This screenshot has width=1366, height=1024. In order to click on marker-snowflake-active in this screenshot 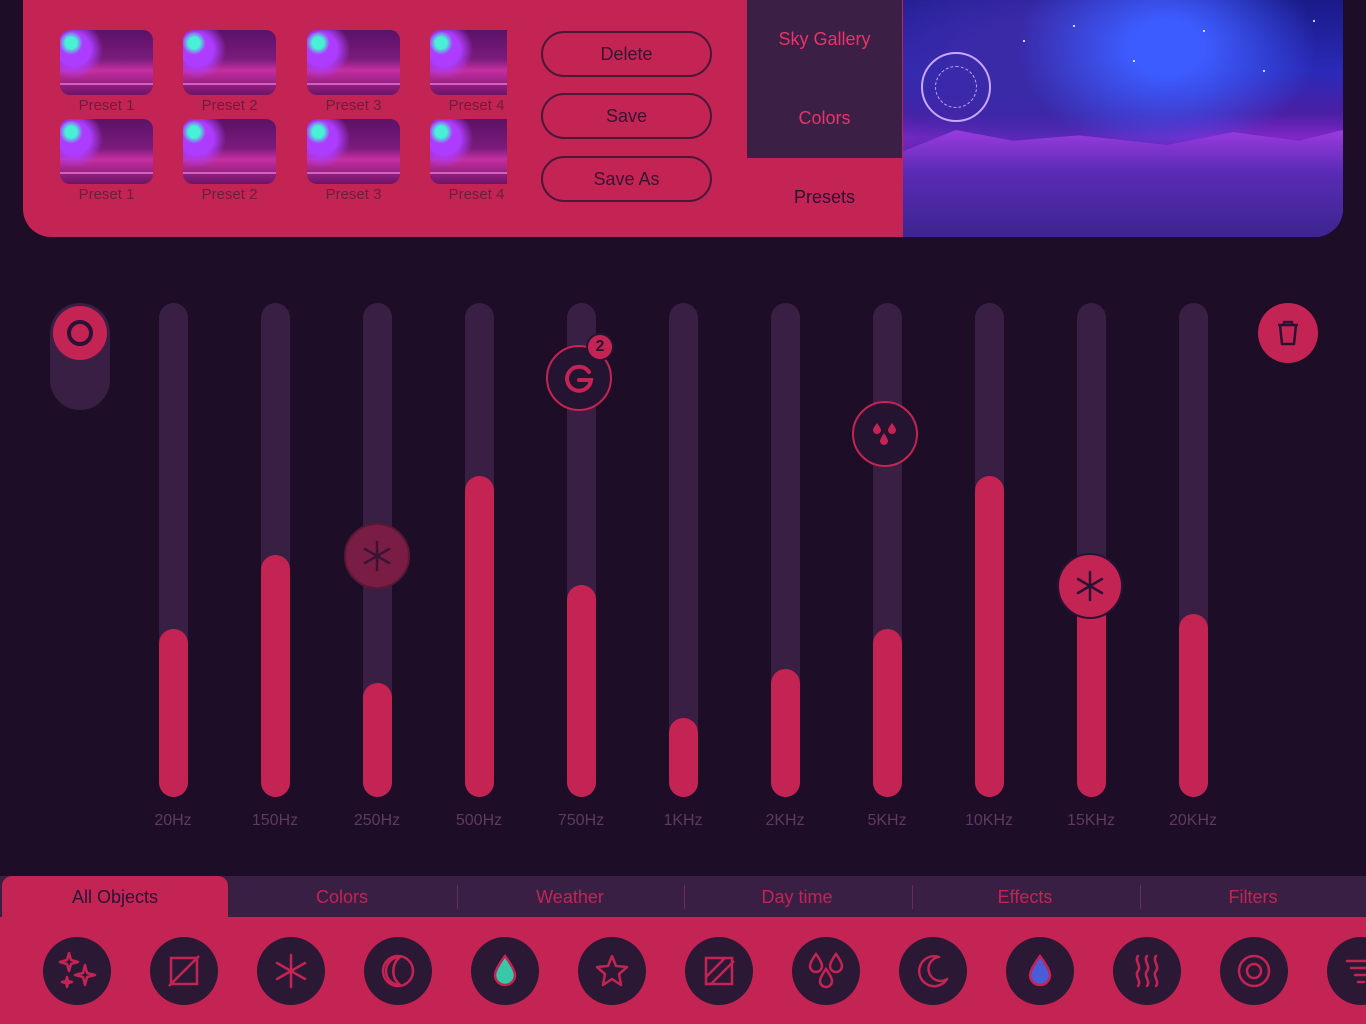, I will do `click(1090, 586)`.